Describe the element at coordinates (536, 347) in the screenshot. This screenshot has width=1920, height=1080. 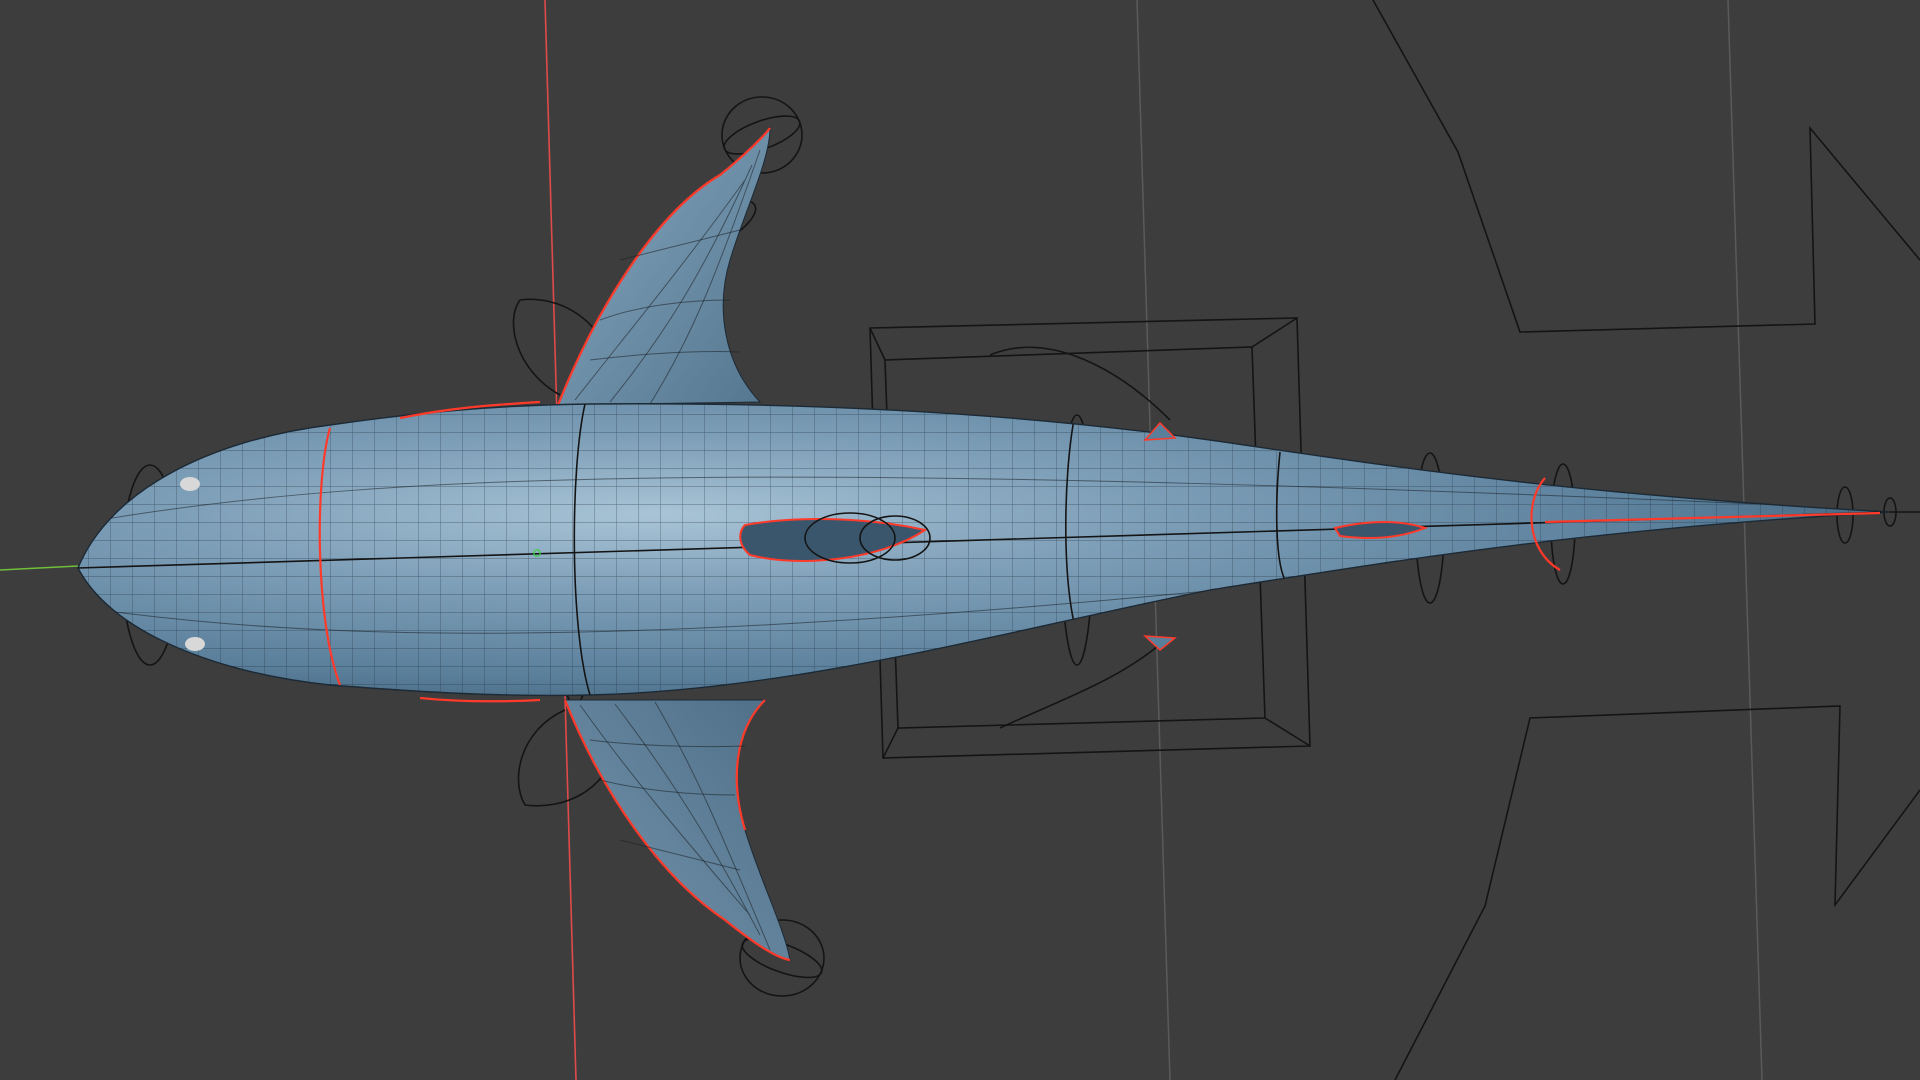
I see `fin-control-top-arc` at that location.